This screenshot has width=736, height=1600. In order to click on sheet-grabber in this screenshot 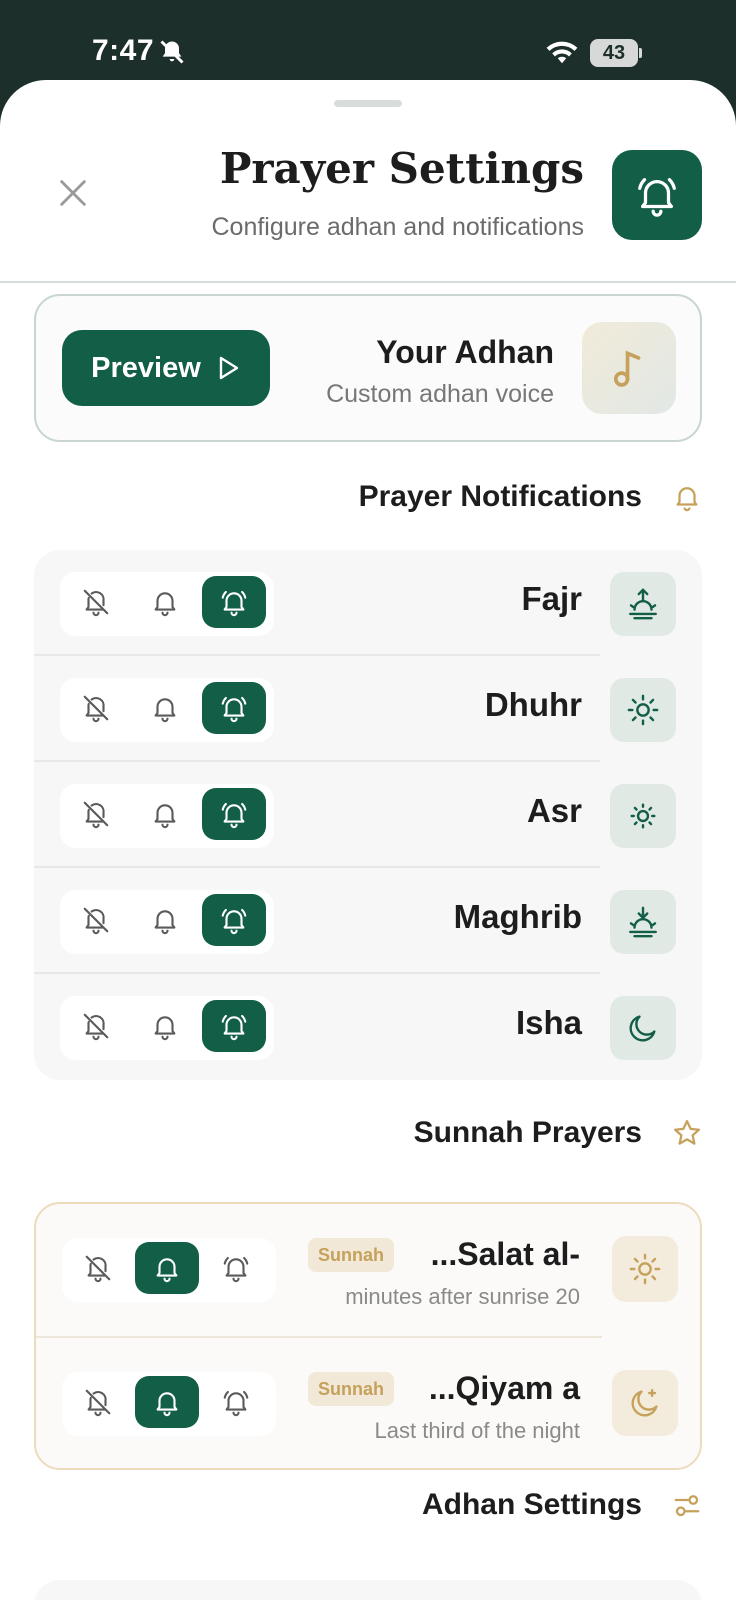, I will do `click(368, 103)`.